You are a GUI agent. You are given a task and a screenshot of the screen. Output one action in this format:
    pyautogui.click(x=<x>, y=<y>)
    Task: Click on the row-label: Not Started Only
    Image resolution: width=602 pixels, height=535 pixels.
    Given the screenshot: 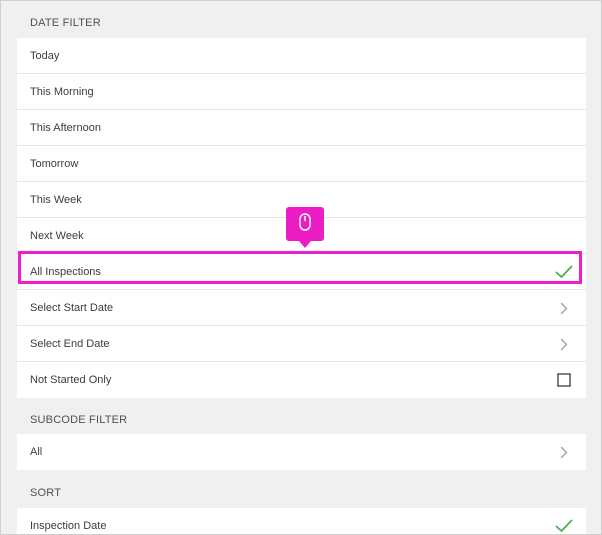 What is the action you would take?
    pyautogui.click(x=71, y=380)
    